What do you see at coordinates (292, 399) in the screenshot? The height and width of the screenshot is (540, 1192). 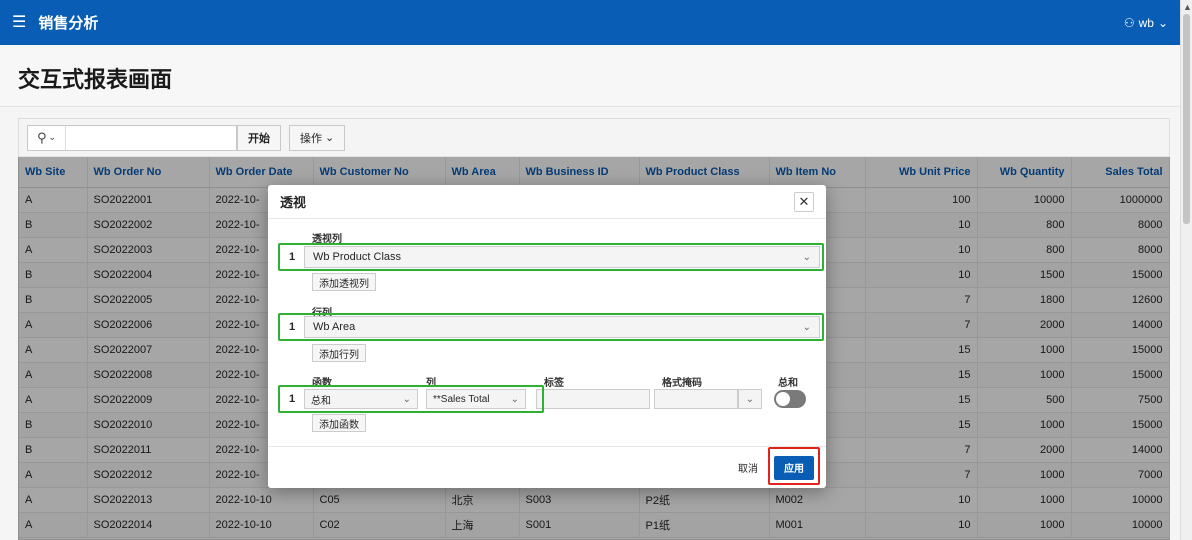 I see `function-index: 1` at bounding box center [292, 399].